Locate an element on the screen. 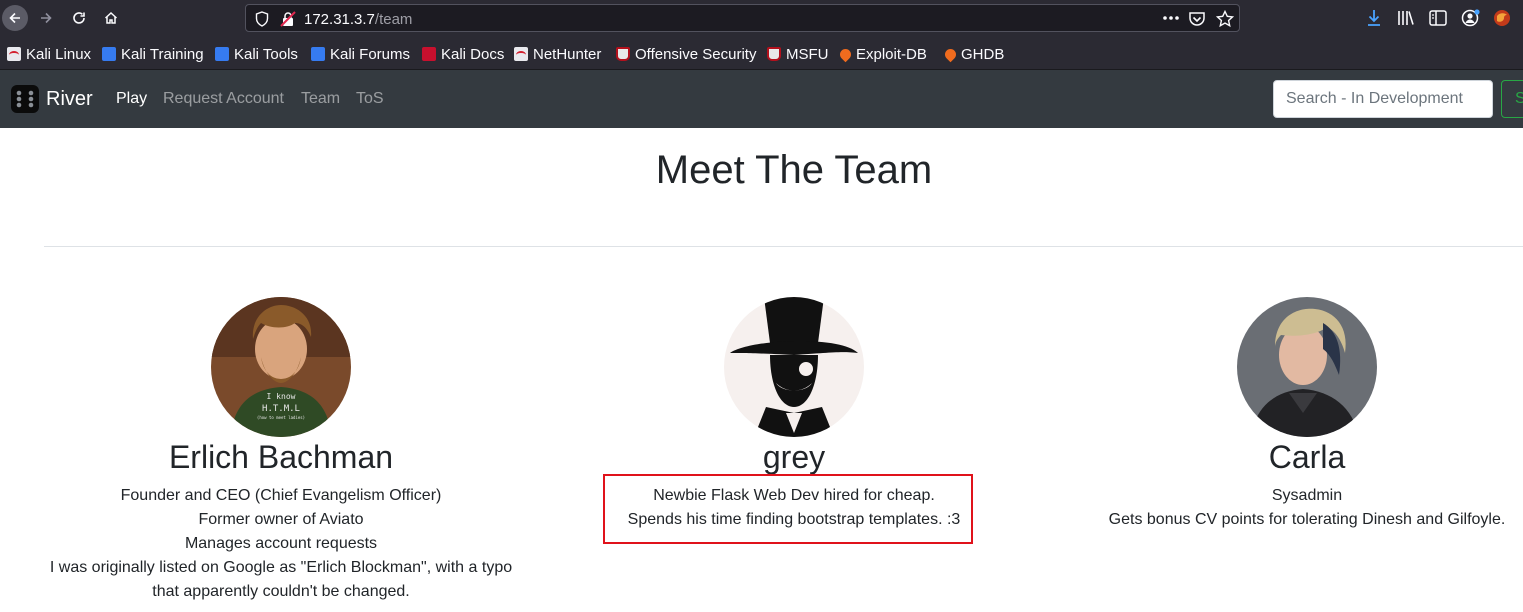 The height and width of the screenshot is (612, 1523). forward-button is located at coordinates (46, 18).